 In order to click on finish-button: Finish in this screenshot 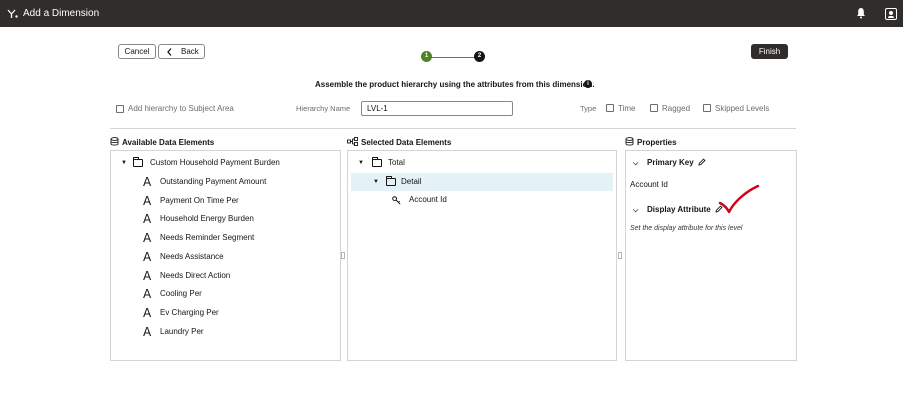, I will do `click(769, 51)`.